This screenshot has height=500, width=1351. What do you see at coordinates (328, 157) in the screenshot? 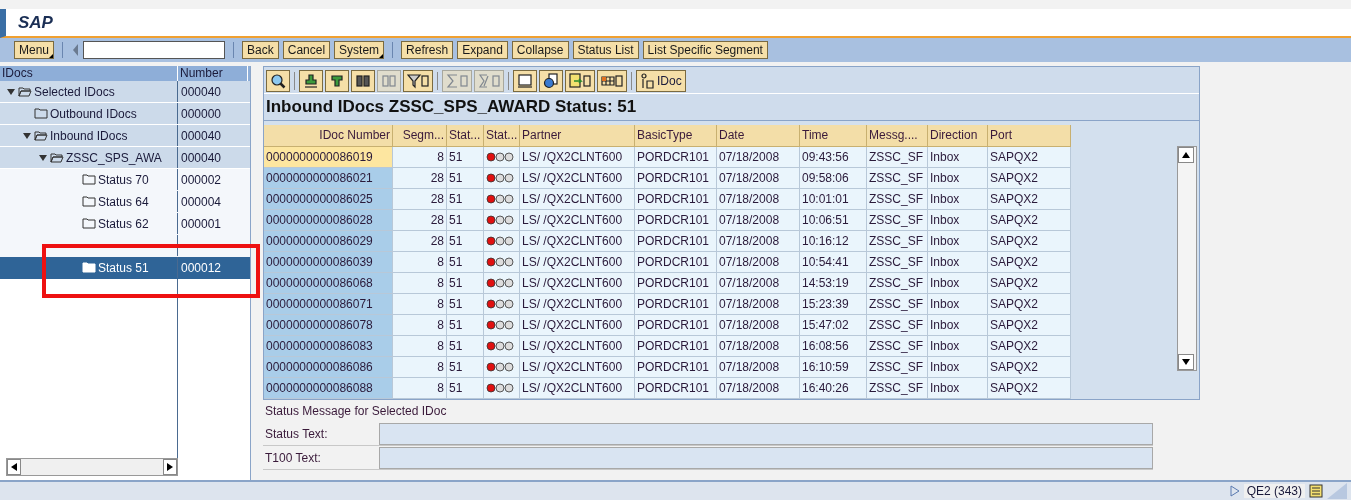
I see `idoc-number-cell: 0000000000086019` at bounding box center [328, 157].